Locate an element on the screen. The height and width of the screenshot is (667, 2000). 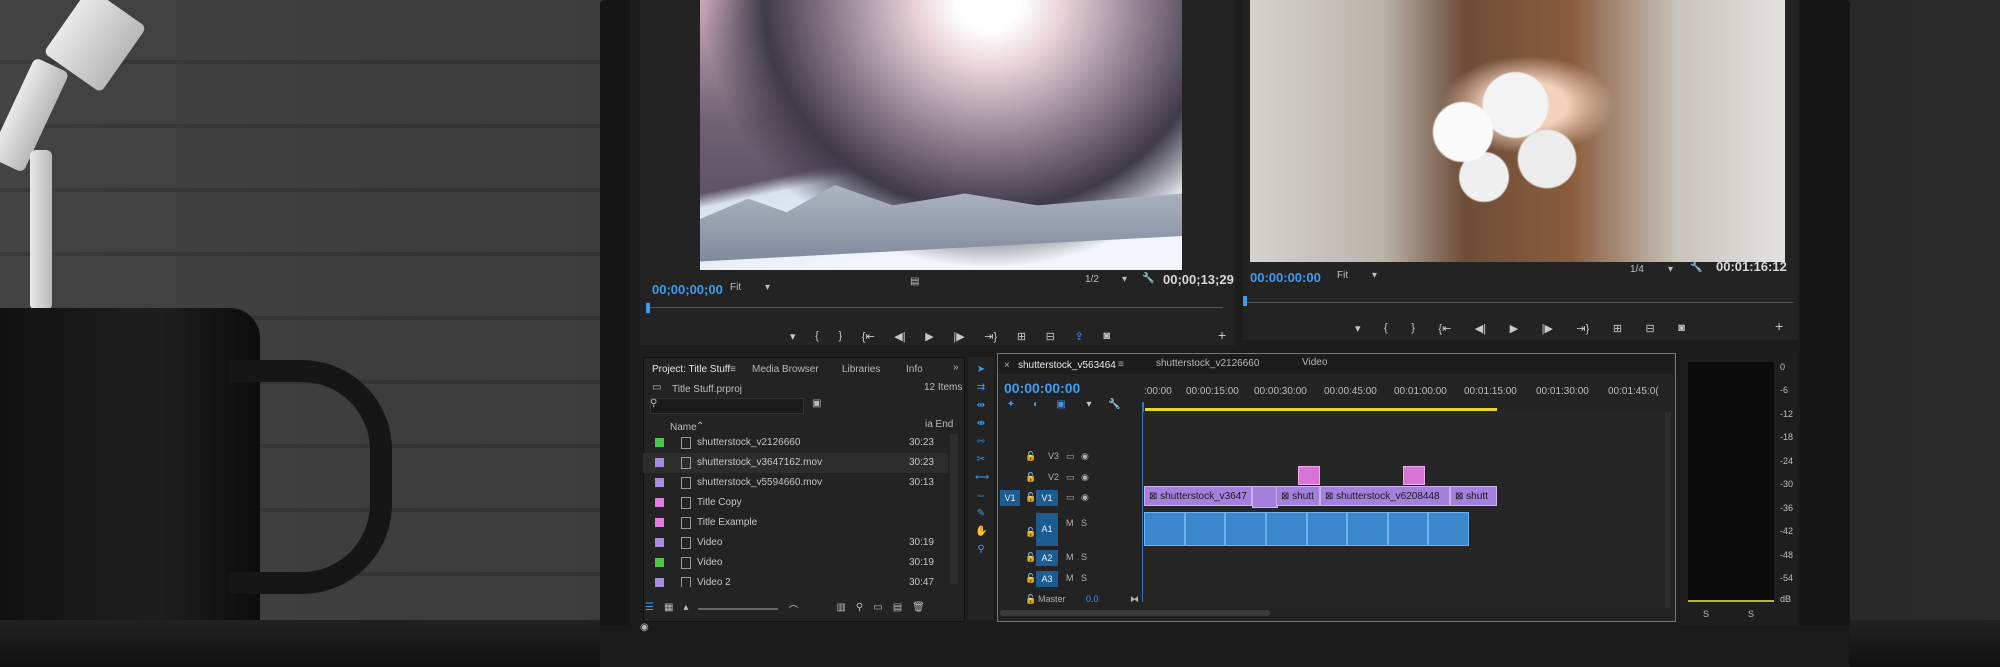
program-timeruler is located at coordinates (1519, 302).